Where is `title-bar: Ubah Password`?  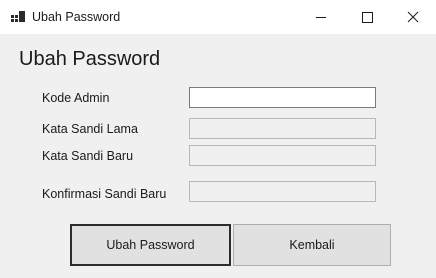
title-bar: Ubah Password is located at coordinates (218, 17).